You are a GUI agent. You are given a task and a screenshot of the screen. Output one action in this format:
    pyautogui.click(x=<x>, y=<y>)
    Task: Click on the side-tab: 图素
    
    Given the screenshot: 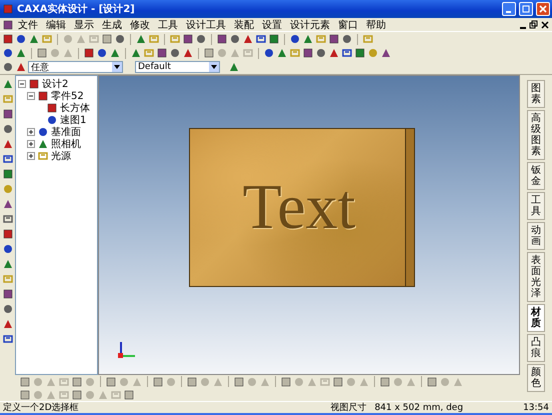 What is the action you would take?
    pyautogui.click(x=536, y=94)
    